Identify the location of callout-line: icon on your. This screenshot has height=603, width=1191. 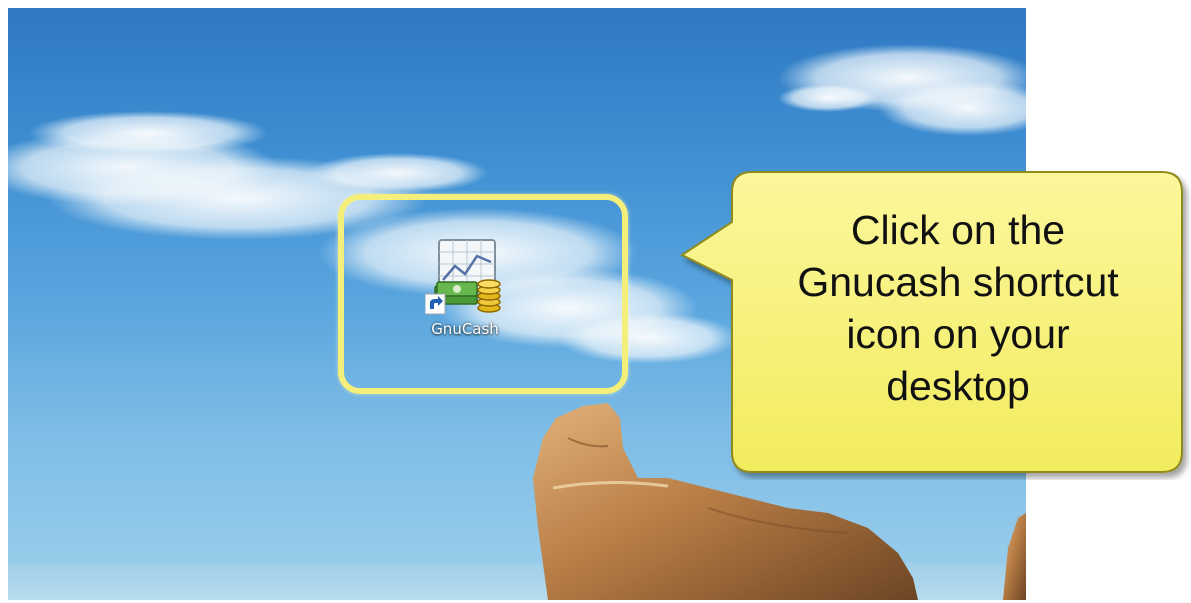
(958, 334).